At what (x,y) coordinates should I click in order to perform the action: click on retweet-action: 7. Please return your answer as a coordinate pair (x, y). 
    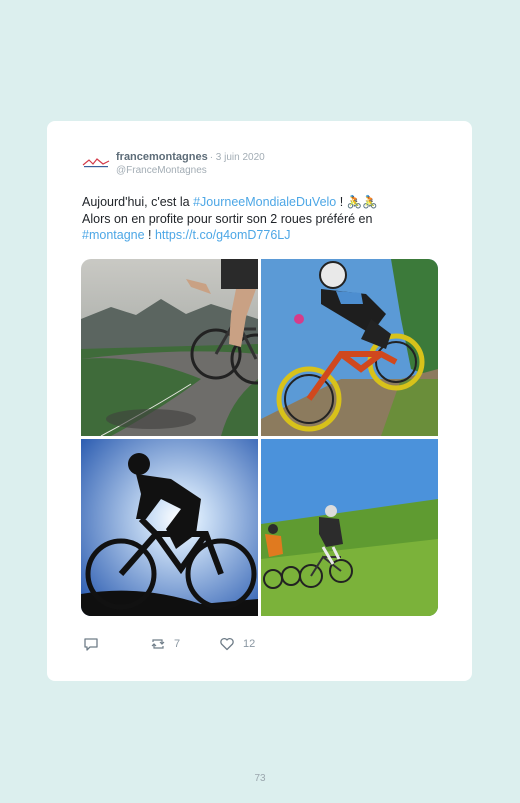
    Looking at the image, I should click on (165, 644).